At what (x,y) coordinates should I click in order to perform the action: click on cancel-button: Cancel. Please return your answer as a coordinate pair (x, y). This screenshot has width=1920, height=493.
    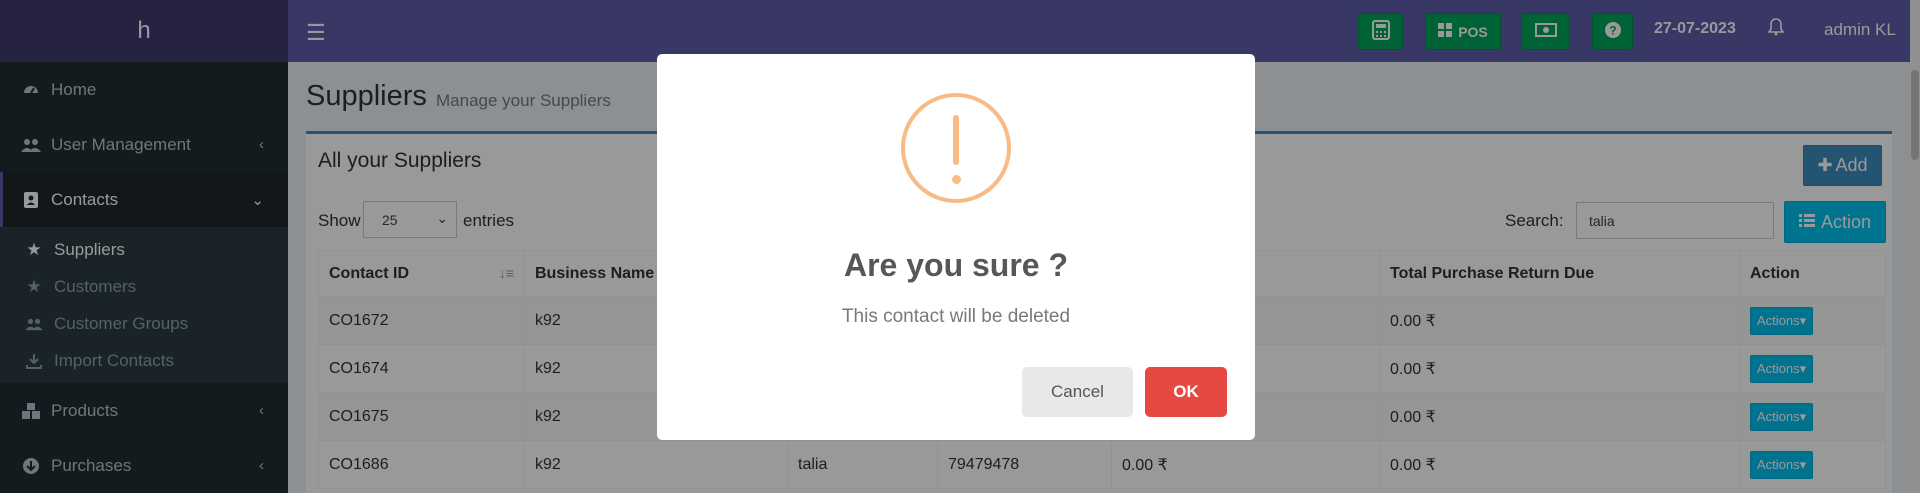
    Looking at the image, I should click on (1077, 392).